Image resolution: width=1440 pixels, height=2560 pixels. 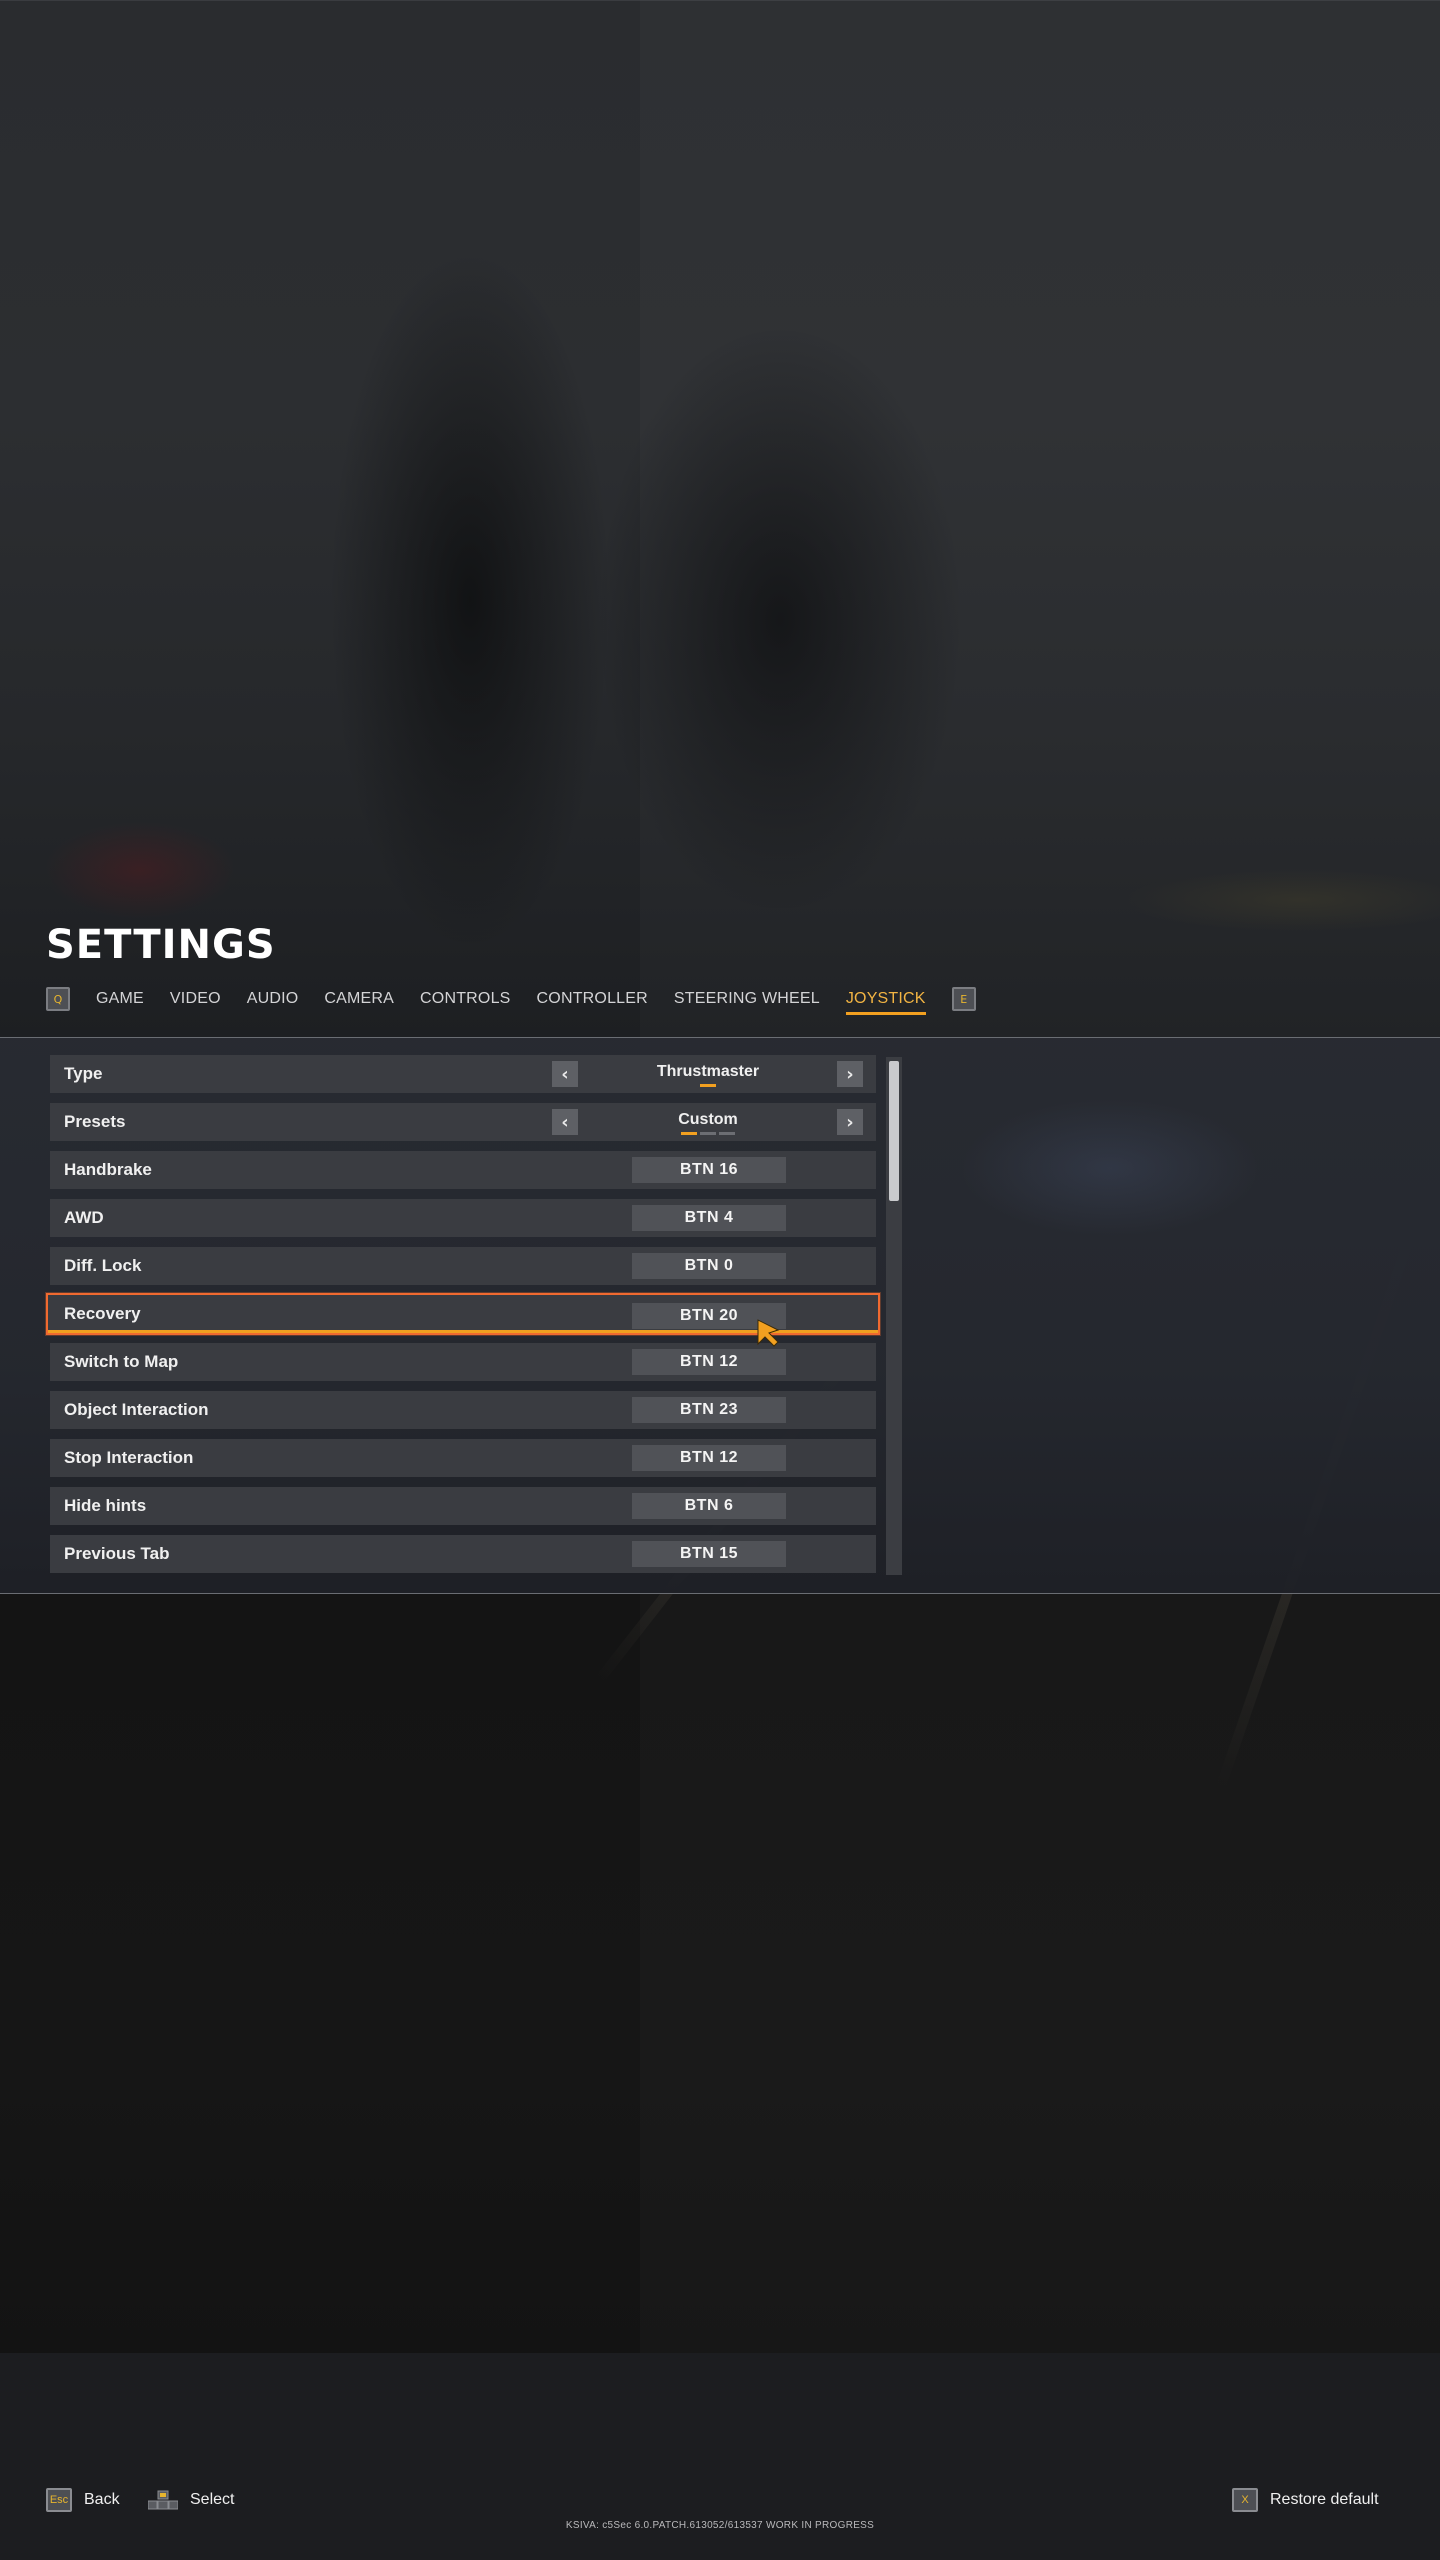 What do you see at coordinates (592, 999) in the screenshot?
I see `tab-controller: CONTROLLER` at bounding box center [592, 999].